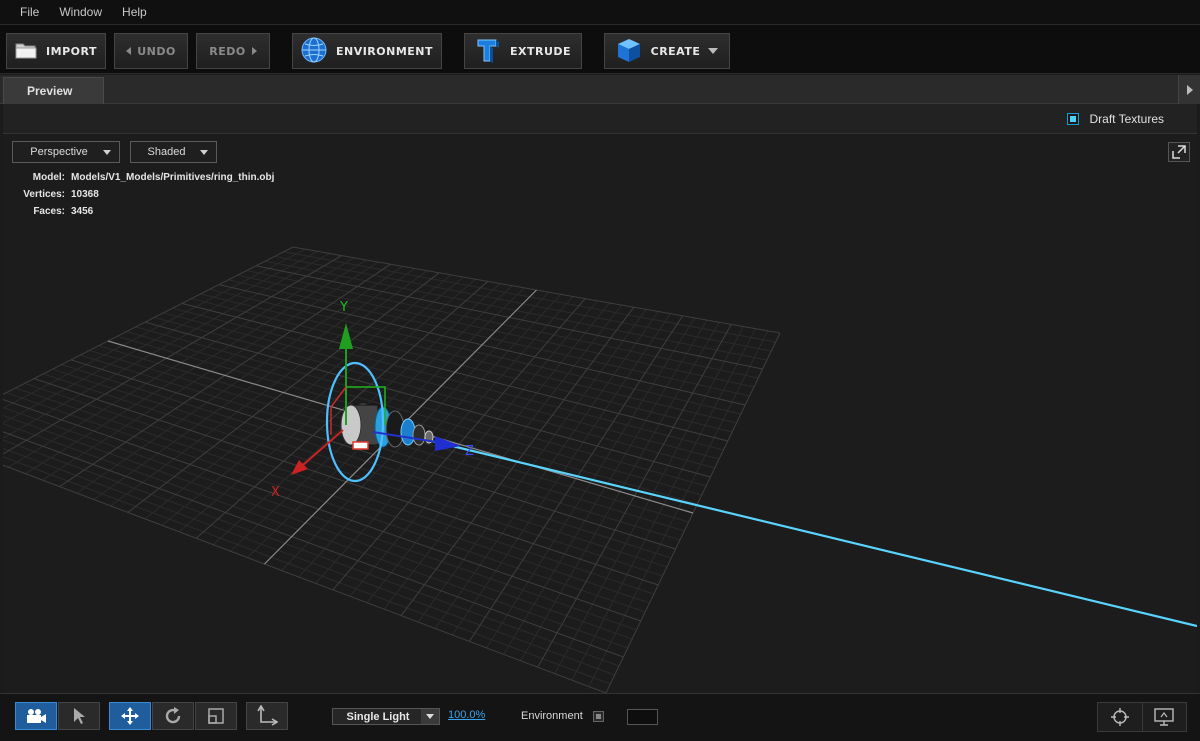 The image size is (1200, 741). I want to click on folder-icon, so click(26, 51).